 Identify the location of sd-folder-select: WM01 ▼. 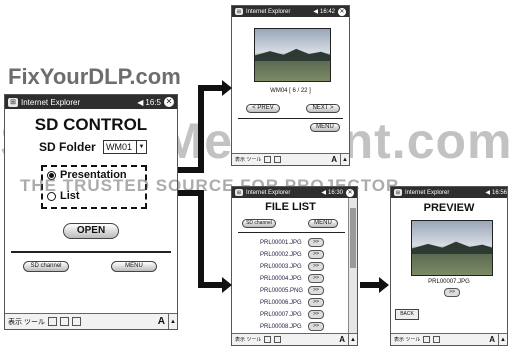
(125, 147).